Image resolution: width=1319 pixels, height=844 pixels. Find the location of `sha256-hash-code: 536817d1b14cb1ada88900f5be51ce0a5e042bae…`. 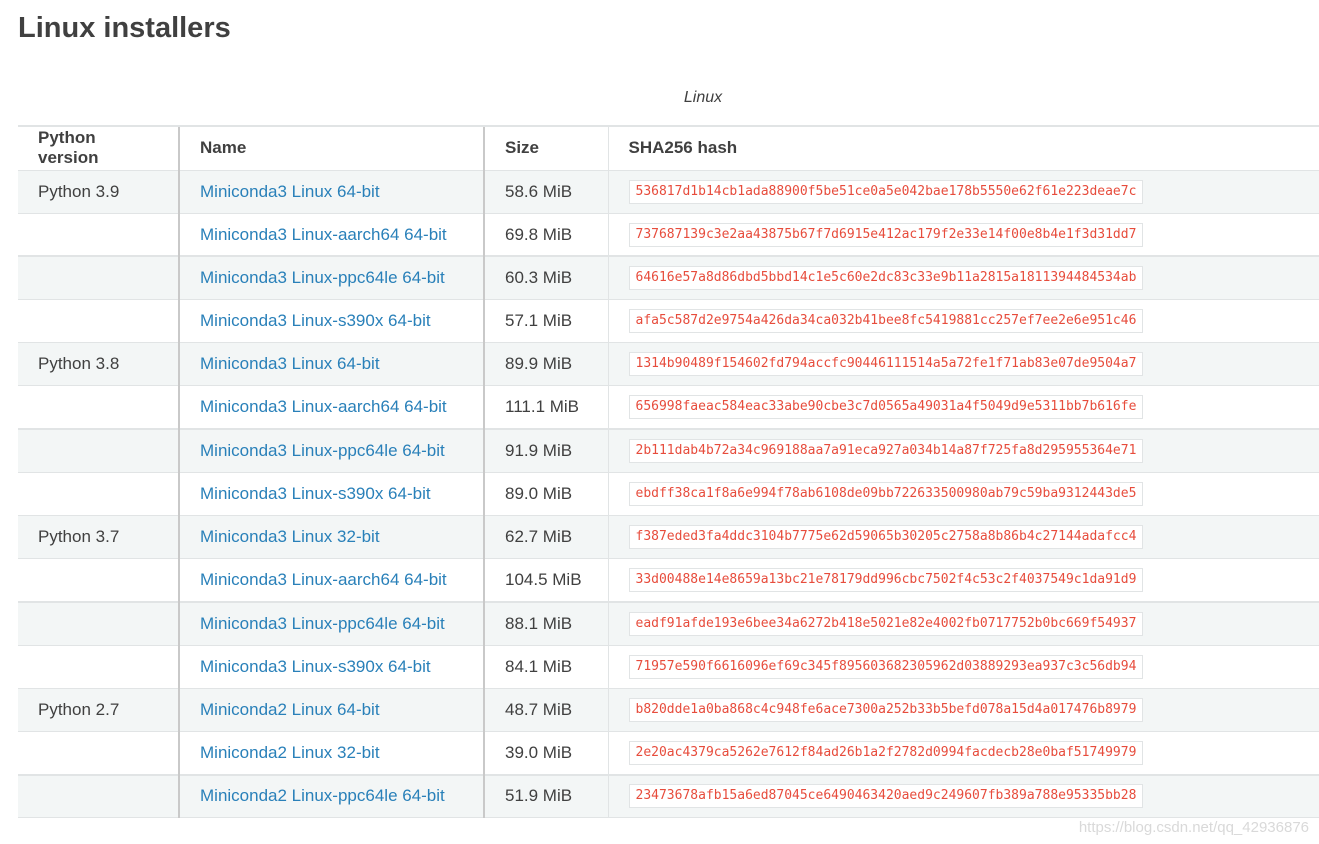

sha256-hash-code: 536817d1b14cb1ada88900f5be51ce0a5e042bae… is located at coordinates (886, 191).